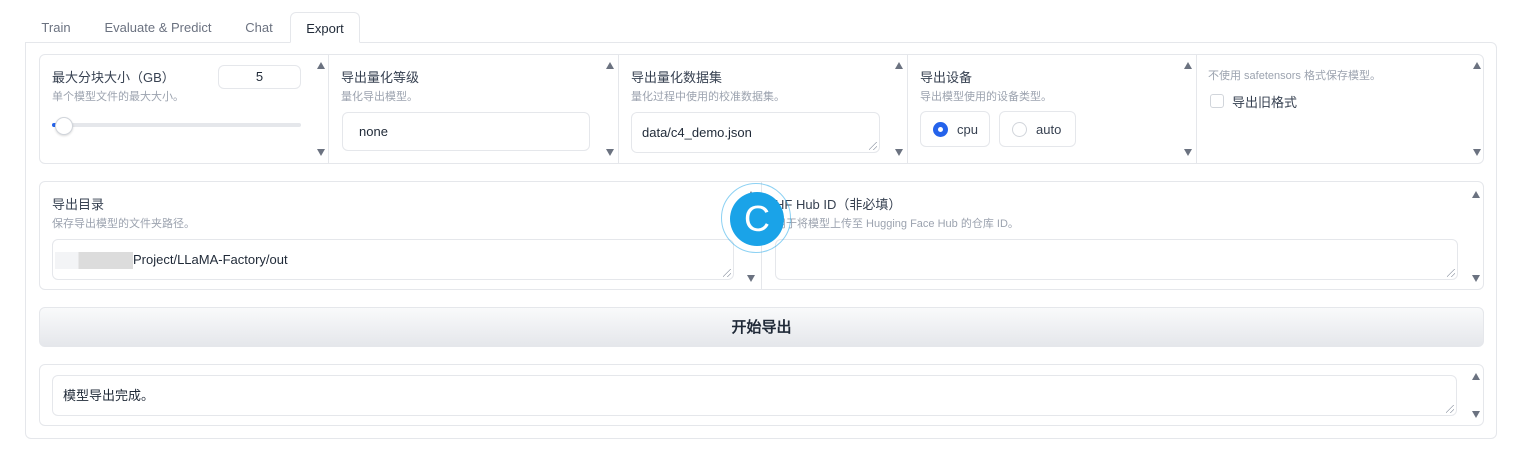 This screenshot has height=458, width=1524. What do you see at coordinates (946, 77) in the screenshot?
I see `device-label: 导出设备` at bounding box center [946, 77].